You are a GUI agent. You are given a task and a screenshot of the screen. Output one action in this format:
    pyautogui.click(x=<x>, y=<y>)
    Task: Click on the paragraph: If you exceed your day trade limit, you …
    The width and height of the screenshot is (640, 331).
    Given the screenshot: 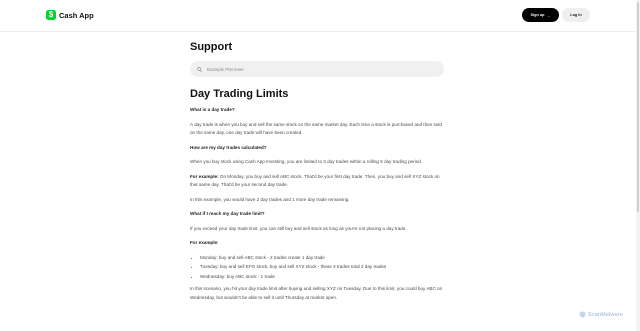 What is the action you would take?
    pyautogui.click(x=298, y=228)
    